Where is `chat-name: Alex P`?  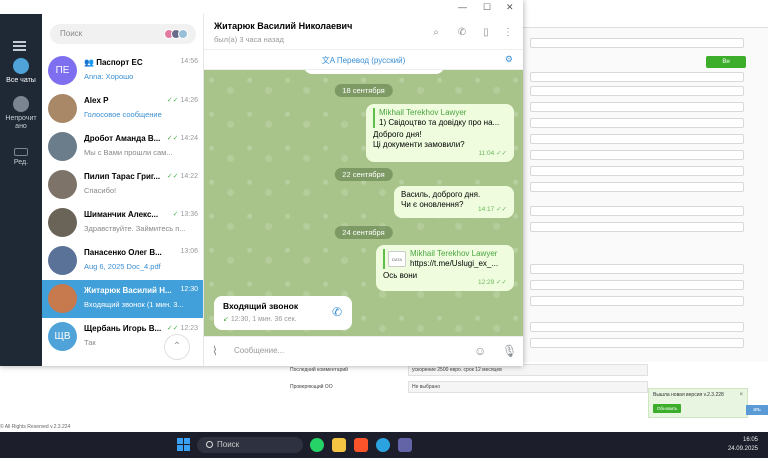
chat-name: Alex P is located at coordinates (96, 100).